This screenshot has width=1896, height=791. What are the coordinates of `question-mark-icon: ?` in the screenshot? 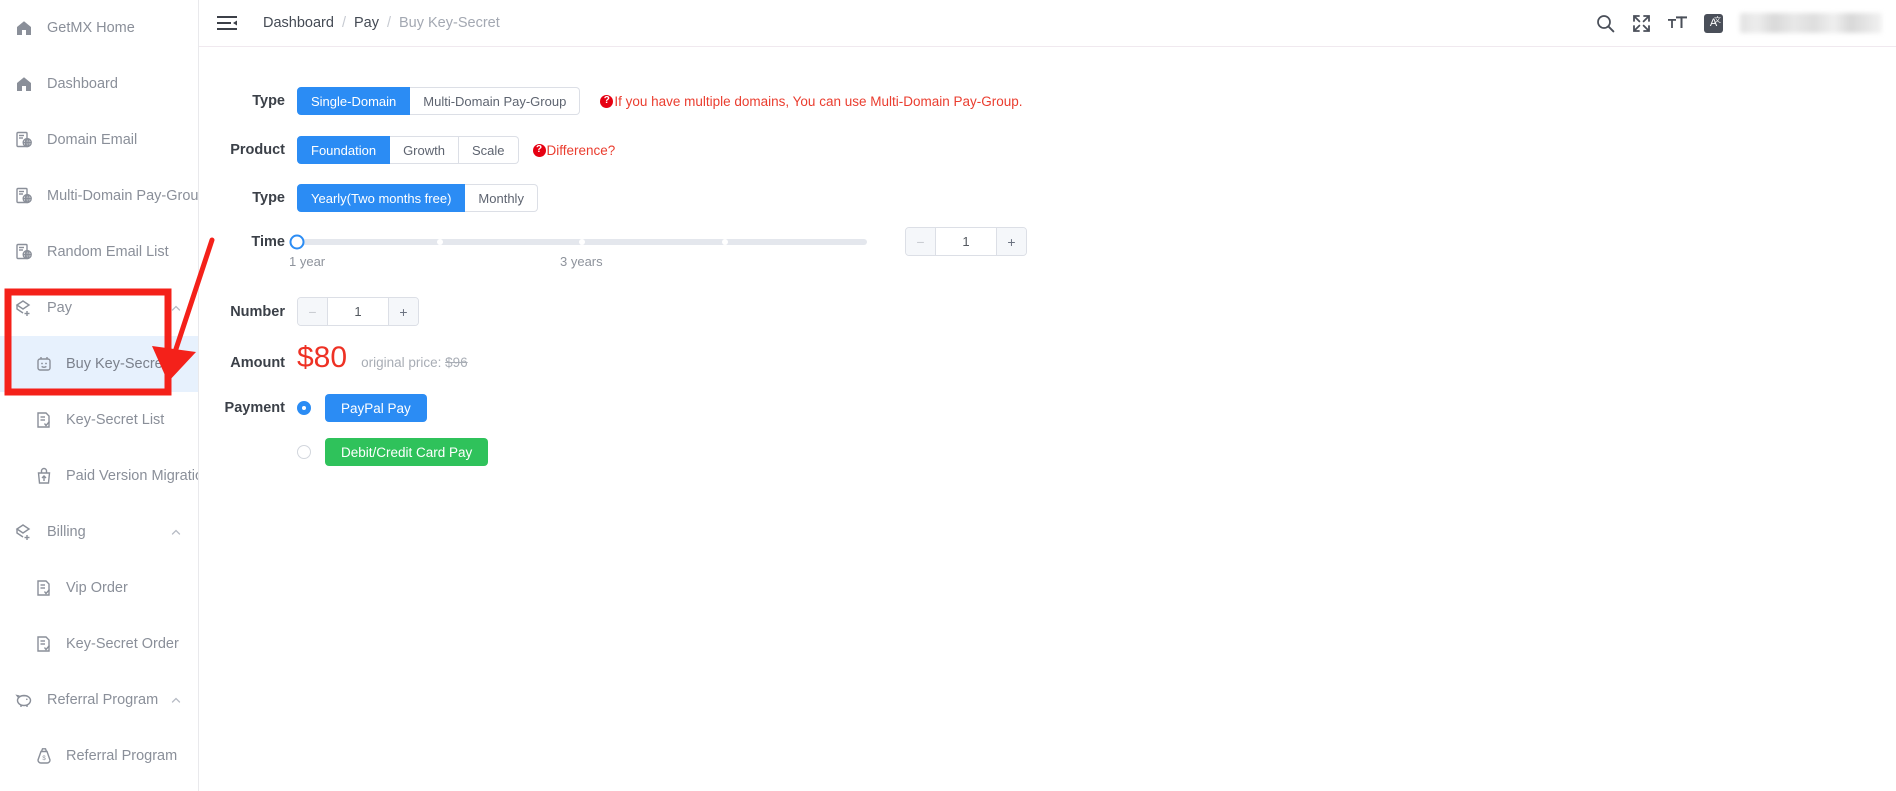 It's located at (539, 150).